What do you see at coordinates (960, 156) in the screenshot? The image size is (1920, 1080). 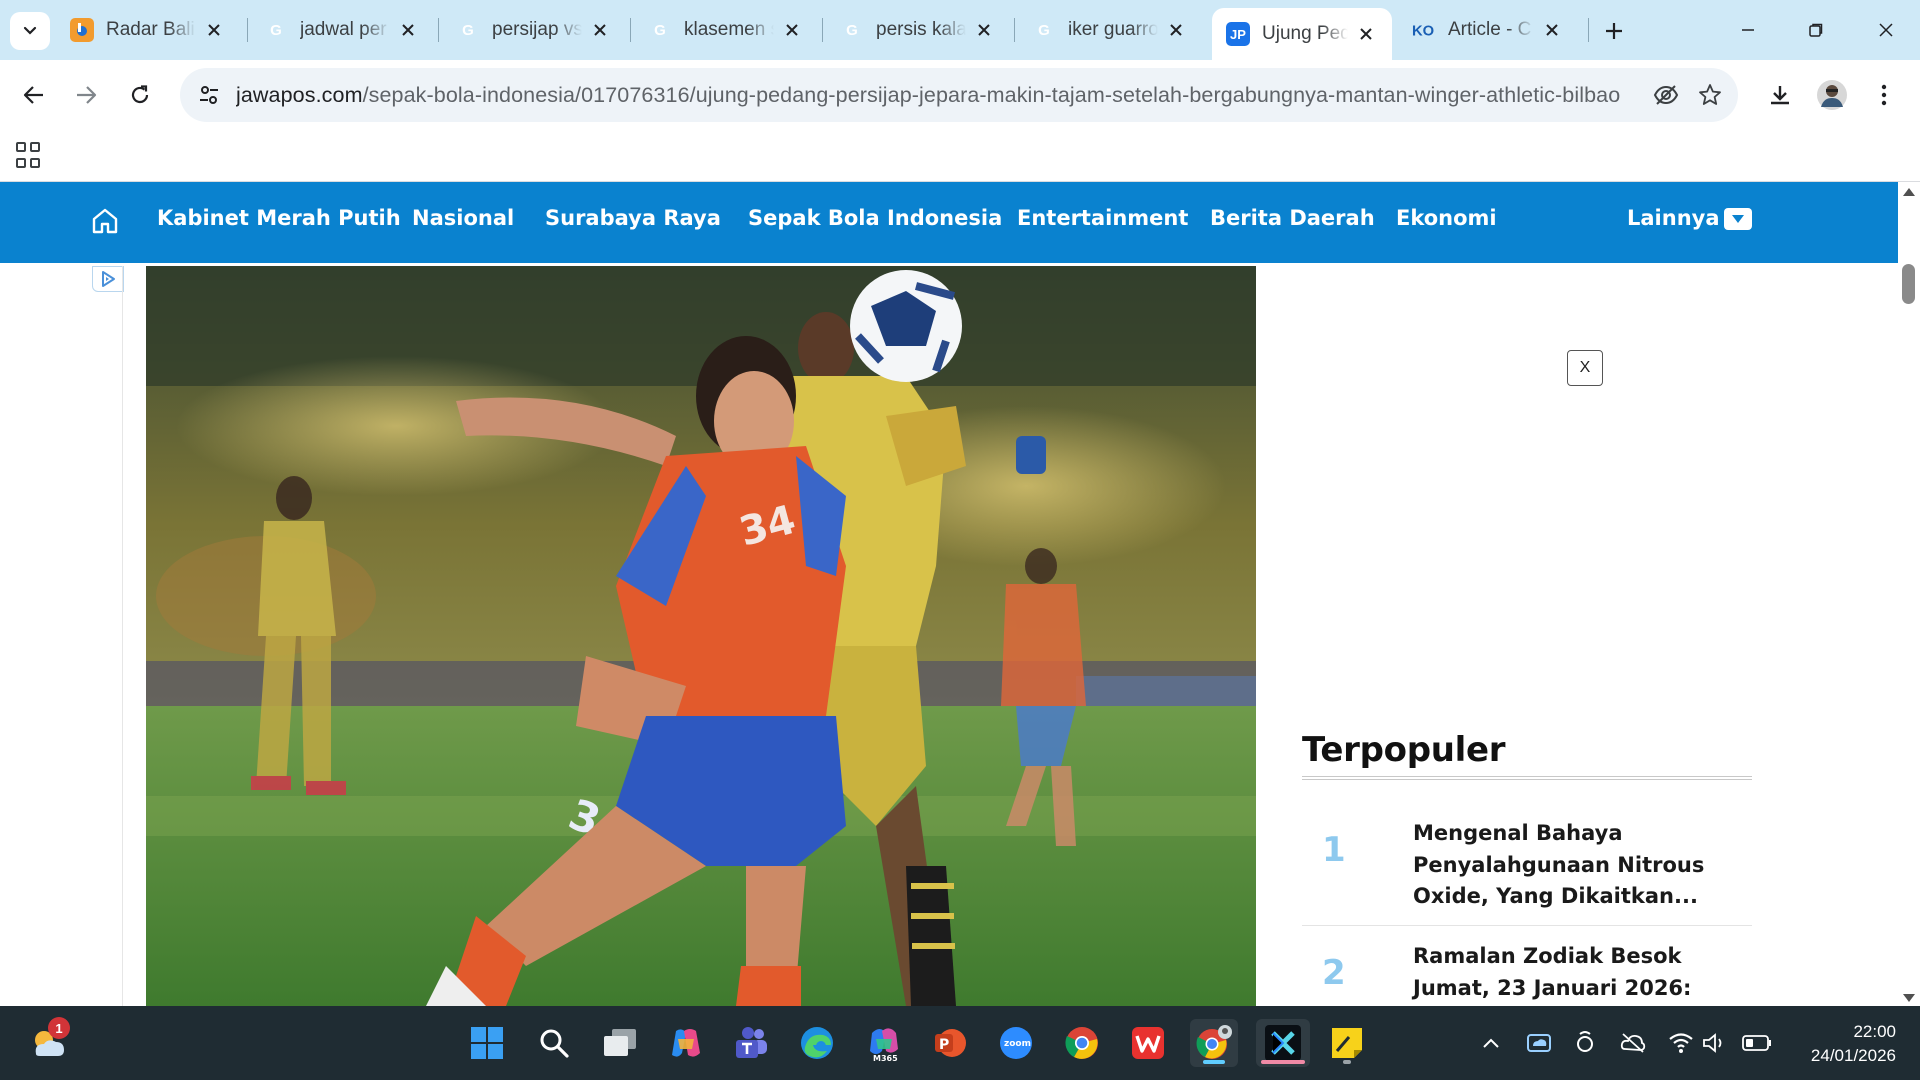 I see `bookmarks-bar` at bounding box center [960, 156].